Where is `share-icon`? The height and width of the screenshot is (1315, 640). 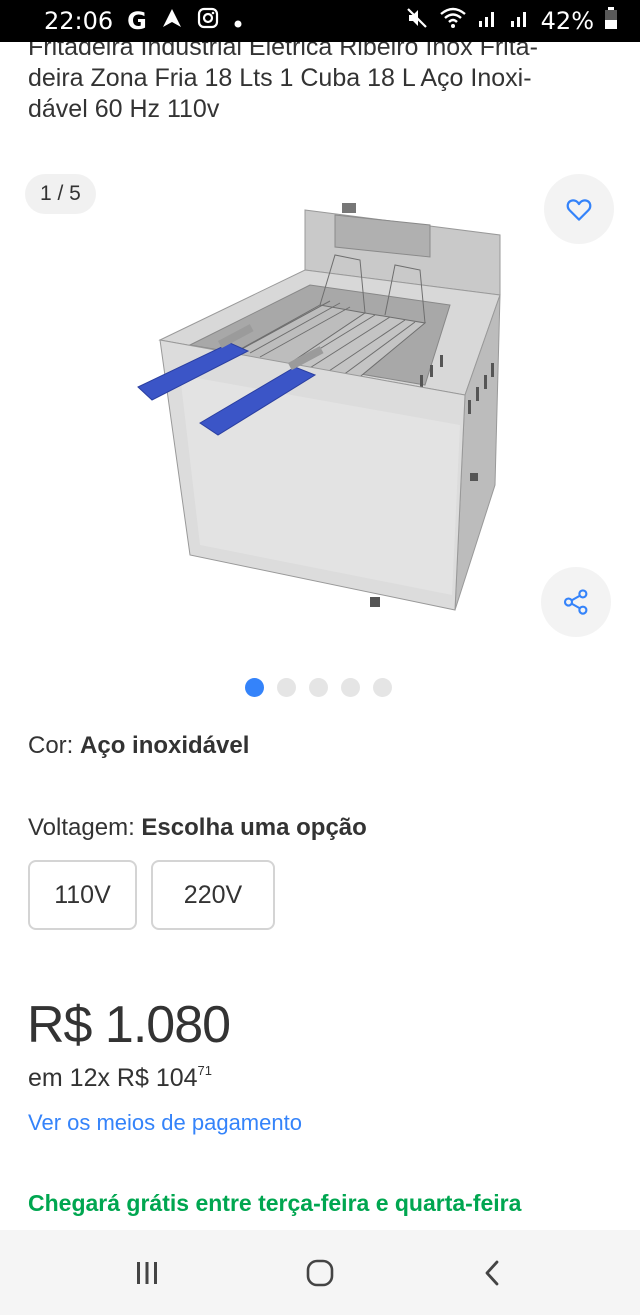 share-icon is located at coordinates (575, 602).